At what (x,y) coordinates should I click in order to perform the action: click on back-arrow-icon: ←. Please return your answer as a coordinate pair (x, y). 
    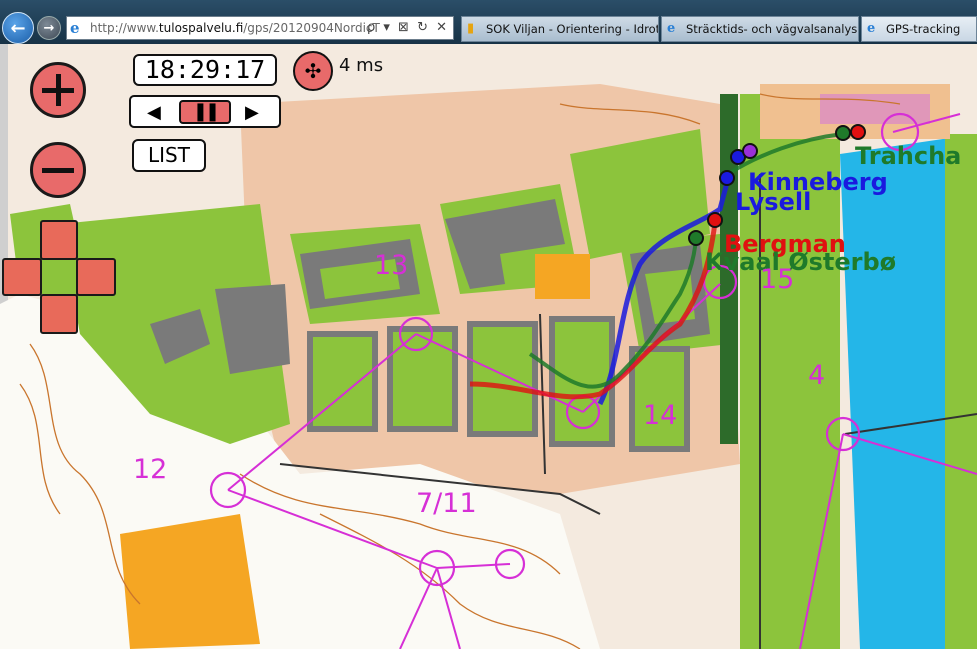
    Looking at the image, I should click on (18, 28).